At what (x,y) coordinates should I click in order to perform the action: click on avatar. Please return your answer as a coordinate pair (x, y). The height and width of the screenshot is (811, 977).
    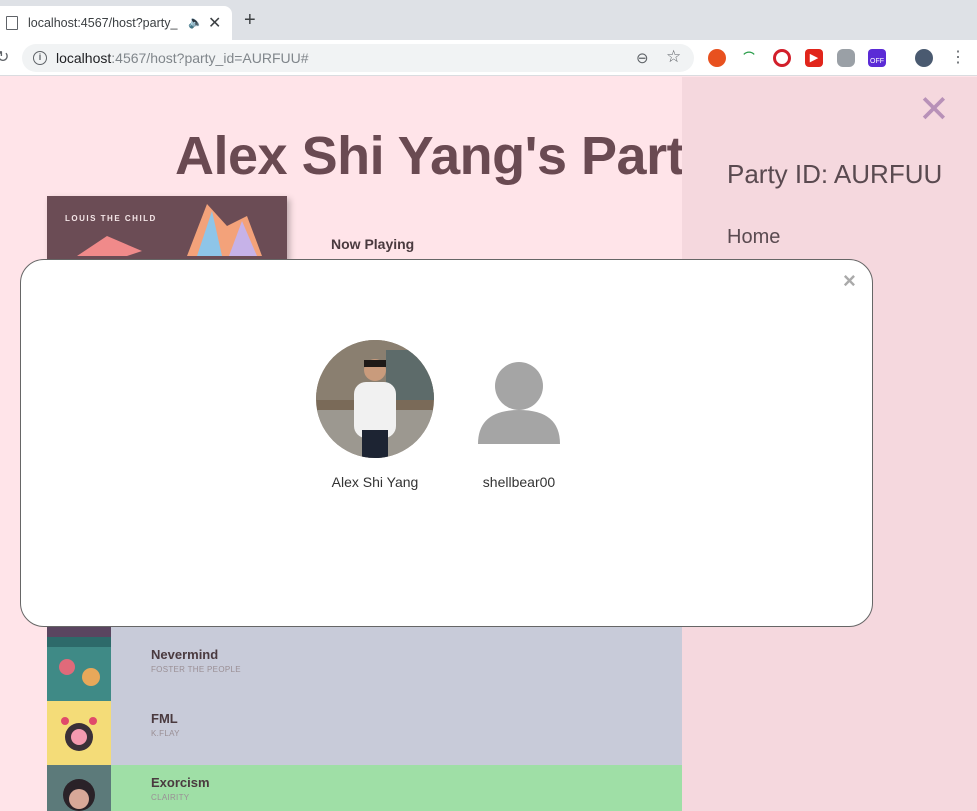
    Looking at the image, I should click on (375, 399).